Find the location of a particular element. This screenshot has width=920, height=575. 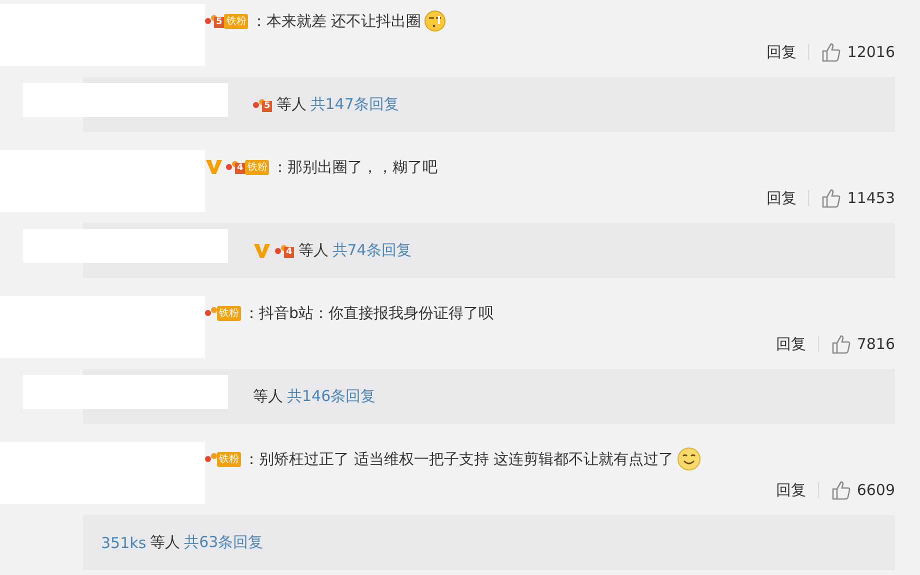

like-button: 7816 is located at coordinates (862, 344).